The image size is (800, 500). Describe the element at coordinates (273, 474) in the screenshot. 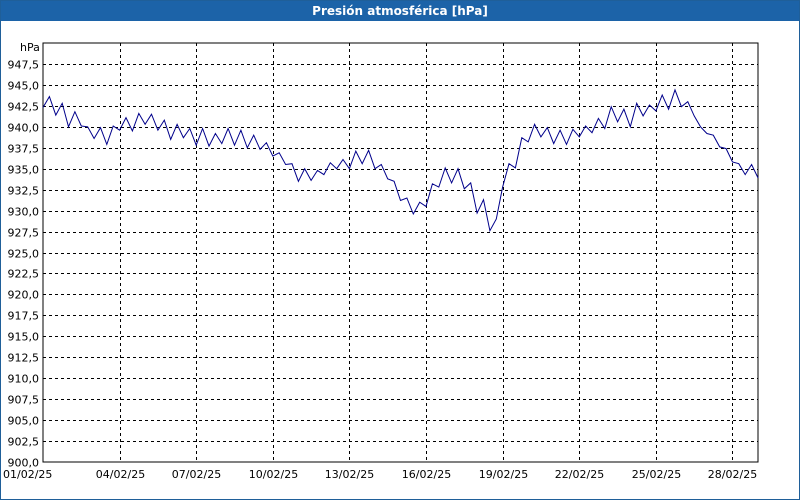

I see `x-tick-label: 10/02/25` at that location.